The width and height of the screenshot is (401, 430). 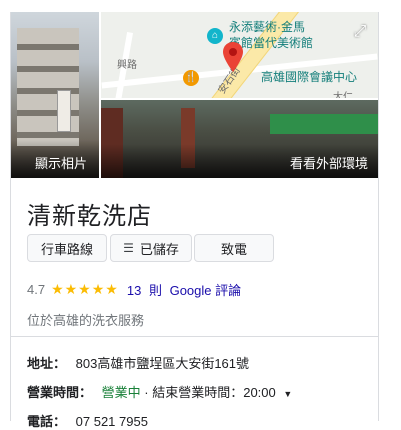 I want to click on map-thumbnail: ⌂ 永添藝術·金馬 賓館當代美術館 🍴 興路 安石街 高雄國際會議中心 大仁 ⤢, so click(x=239, y=55).